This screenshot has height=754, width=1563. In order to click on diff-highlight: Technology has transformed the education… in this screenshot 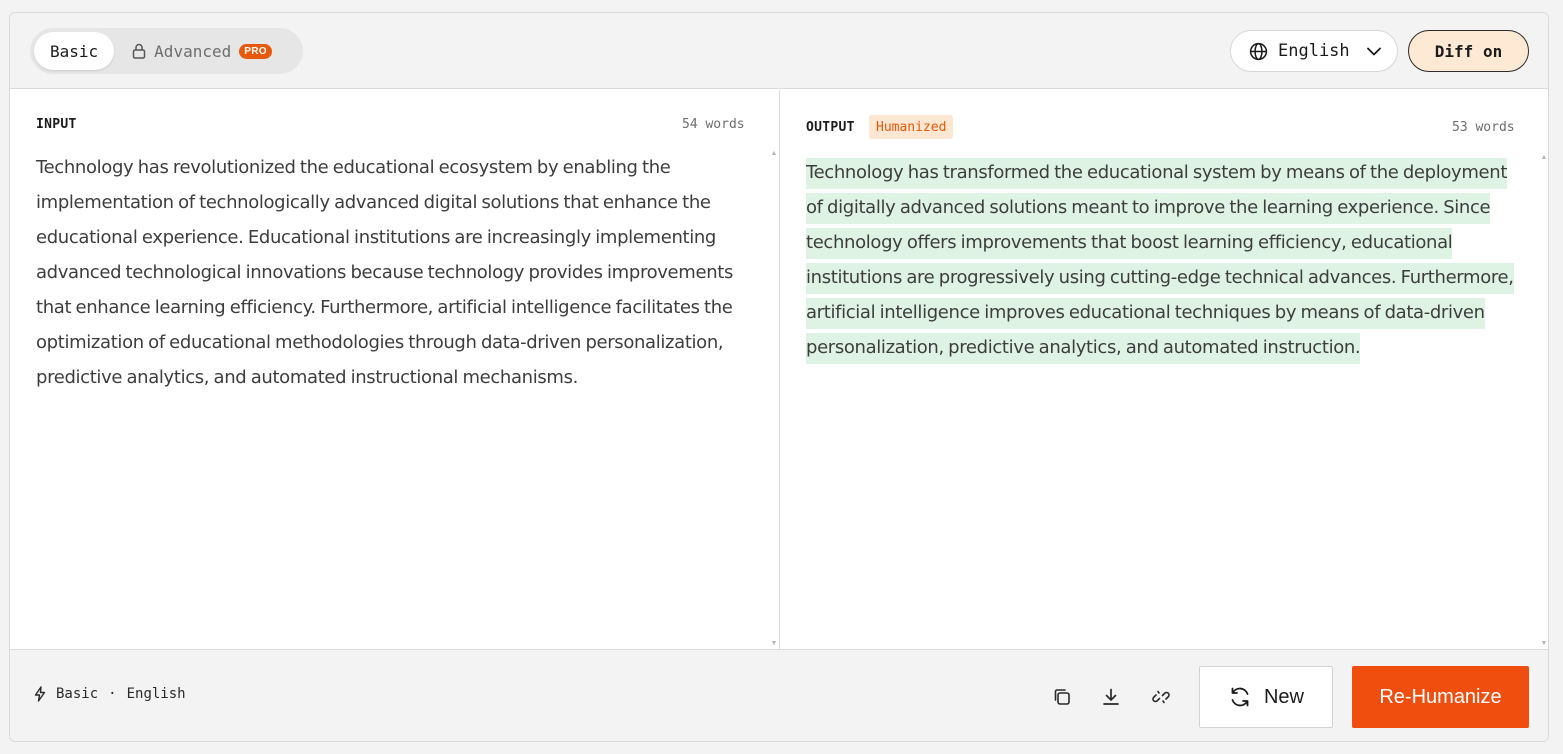, I will do `click(1160, 261)`.